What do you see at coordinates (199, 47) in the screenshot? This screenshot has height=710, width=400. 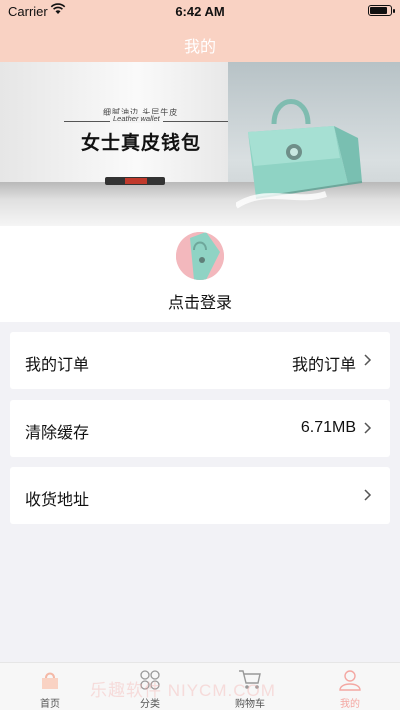 I see `page-title: 我的` at bounding box center [199, 47].